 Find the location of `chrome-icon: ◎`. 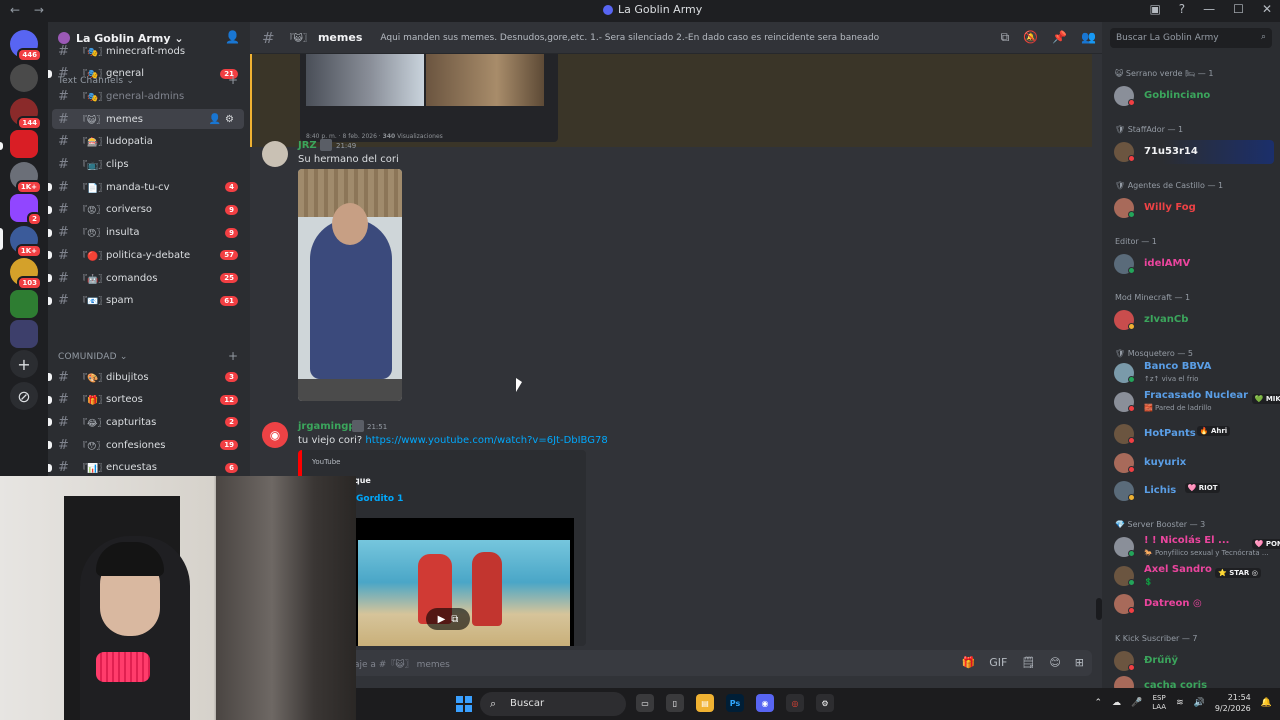

chrome-icon: ◎ is located at coordinates (795, 703).